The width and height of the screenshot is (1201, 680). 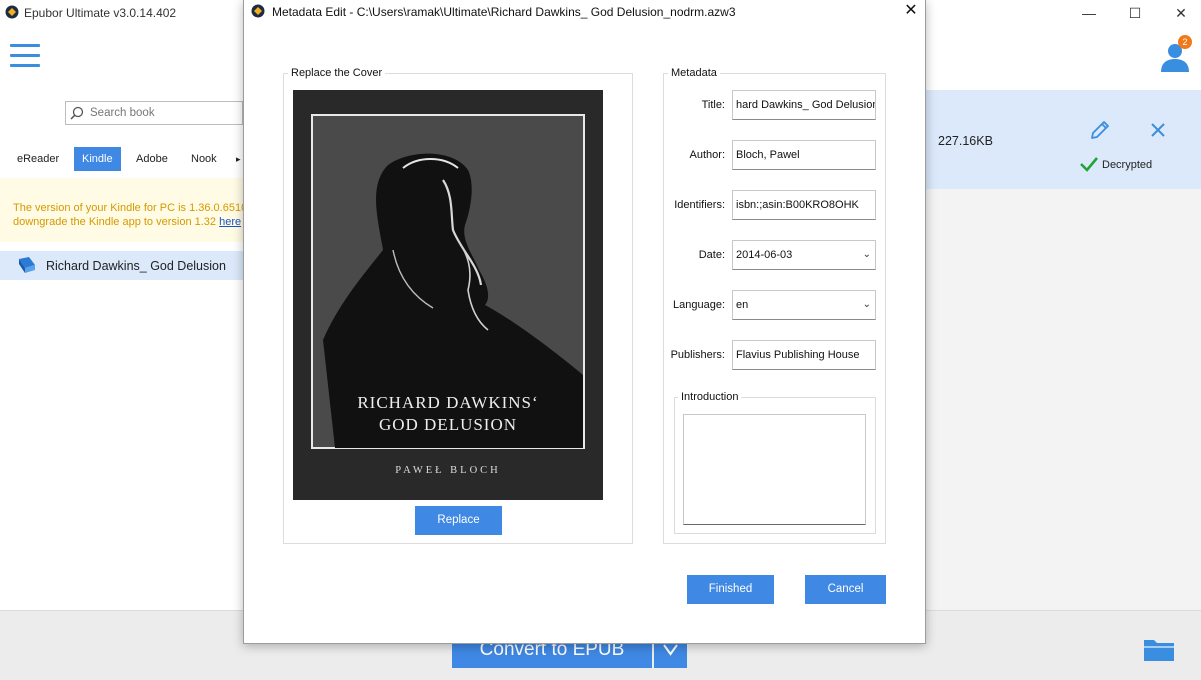 I want to click on cover-group-label: Replace the Cover, so click(x=337, y=73).